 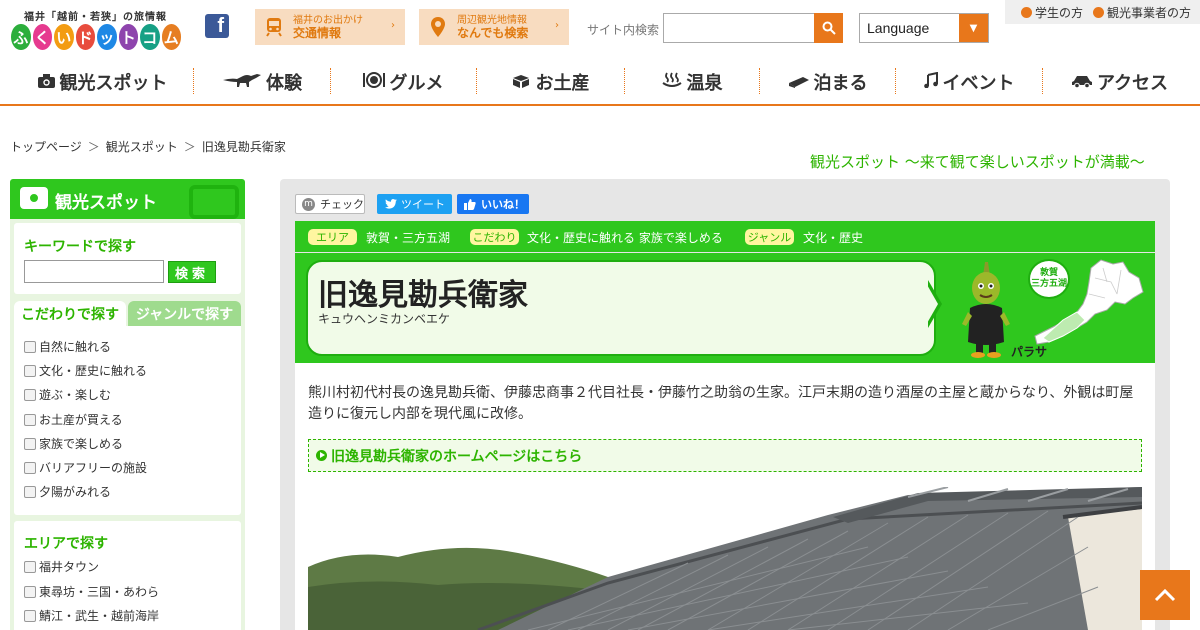 I want to click on area-search-title: エリアで探す, so click(x=66, y=544).